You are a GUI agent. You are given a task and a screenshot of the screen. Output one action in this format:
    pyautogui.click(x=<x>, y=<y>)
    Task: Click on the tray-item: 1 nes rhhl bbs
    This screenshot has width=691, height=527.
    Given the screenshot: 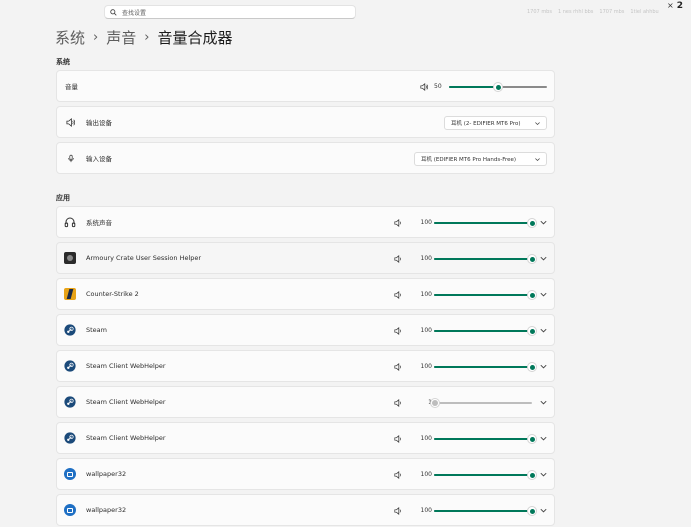 What is the action you would take?
    pyautogui.click(x=575, y=12)
    